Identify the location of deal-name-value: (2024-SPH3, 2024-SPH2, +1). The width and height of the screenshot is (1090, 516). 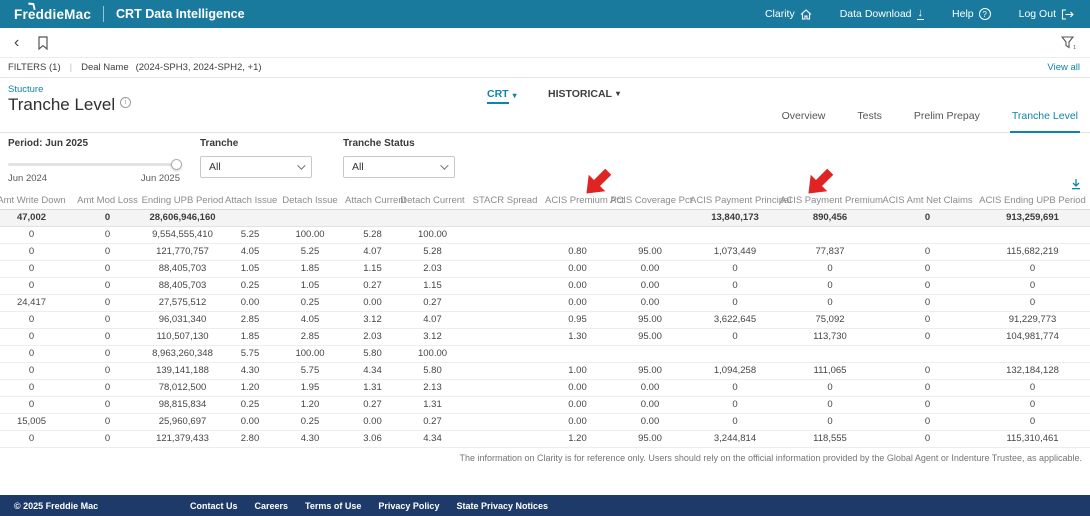
(198, 67).